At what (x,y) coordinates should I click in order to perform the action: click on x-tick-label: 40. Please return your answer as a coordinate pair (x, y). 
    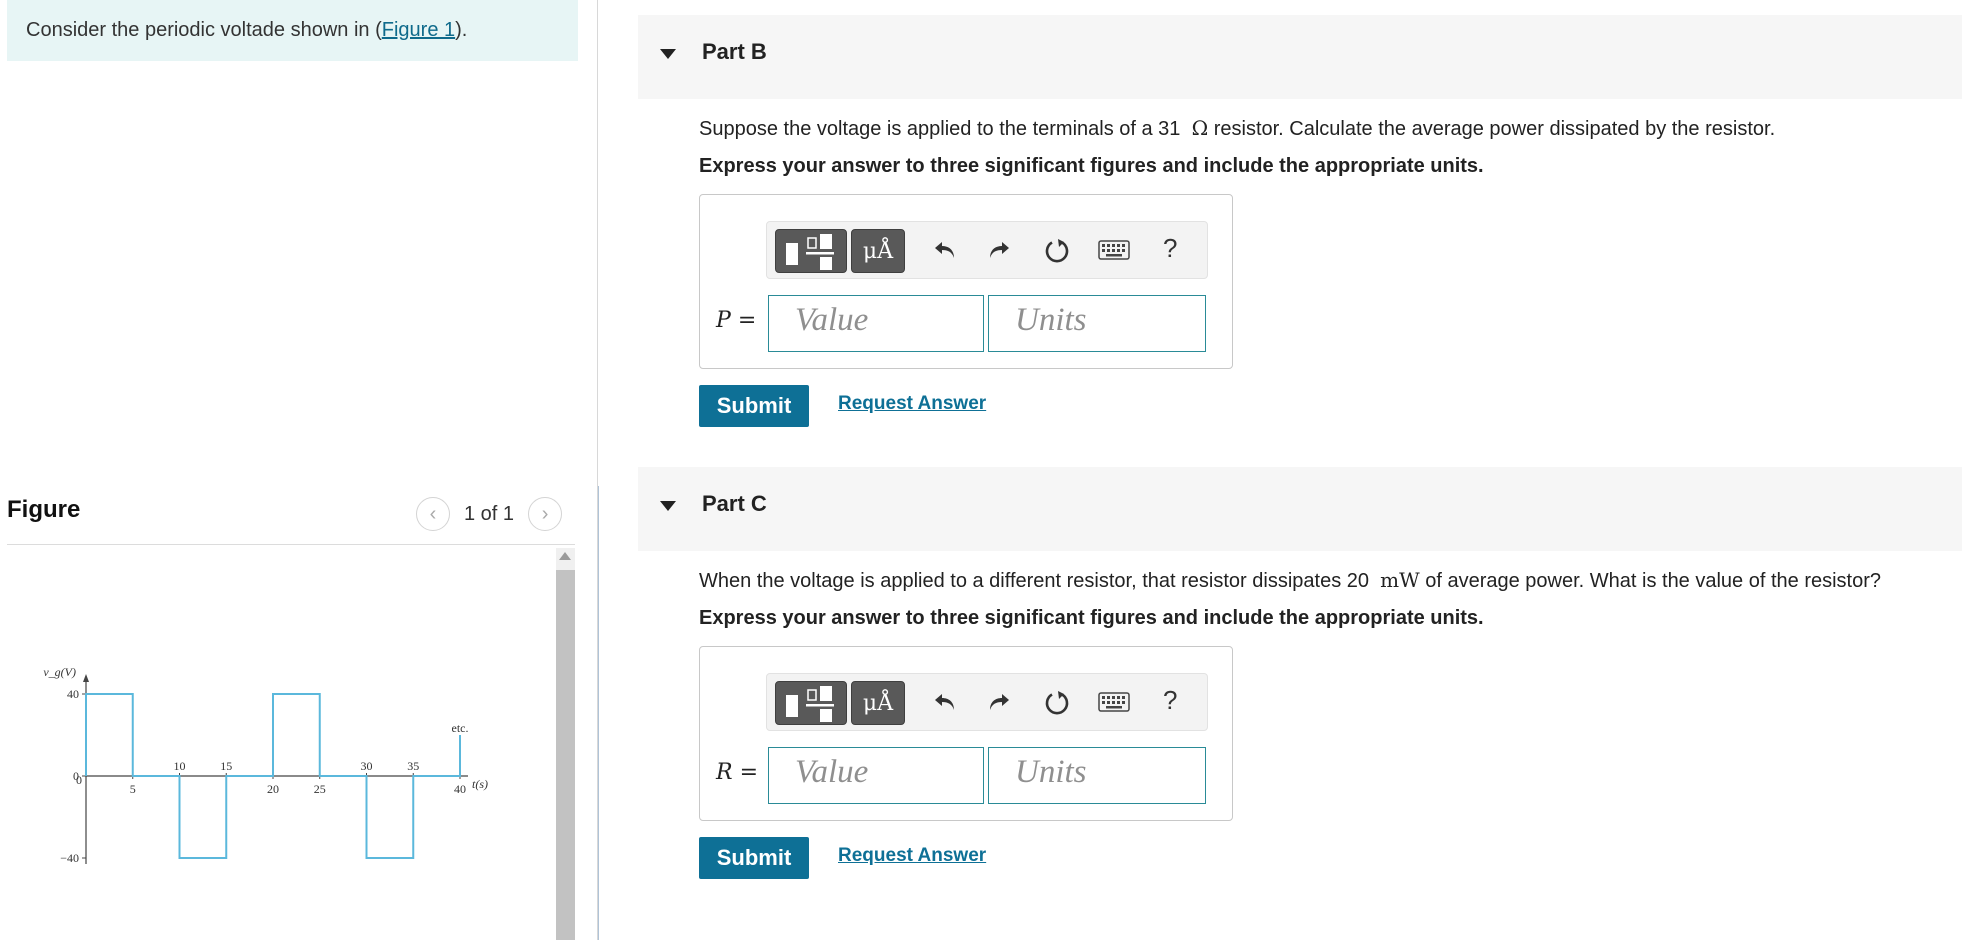
    Looking at the image, I should click on (460, 789).